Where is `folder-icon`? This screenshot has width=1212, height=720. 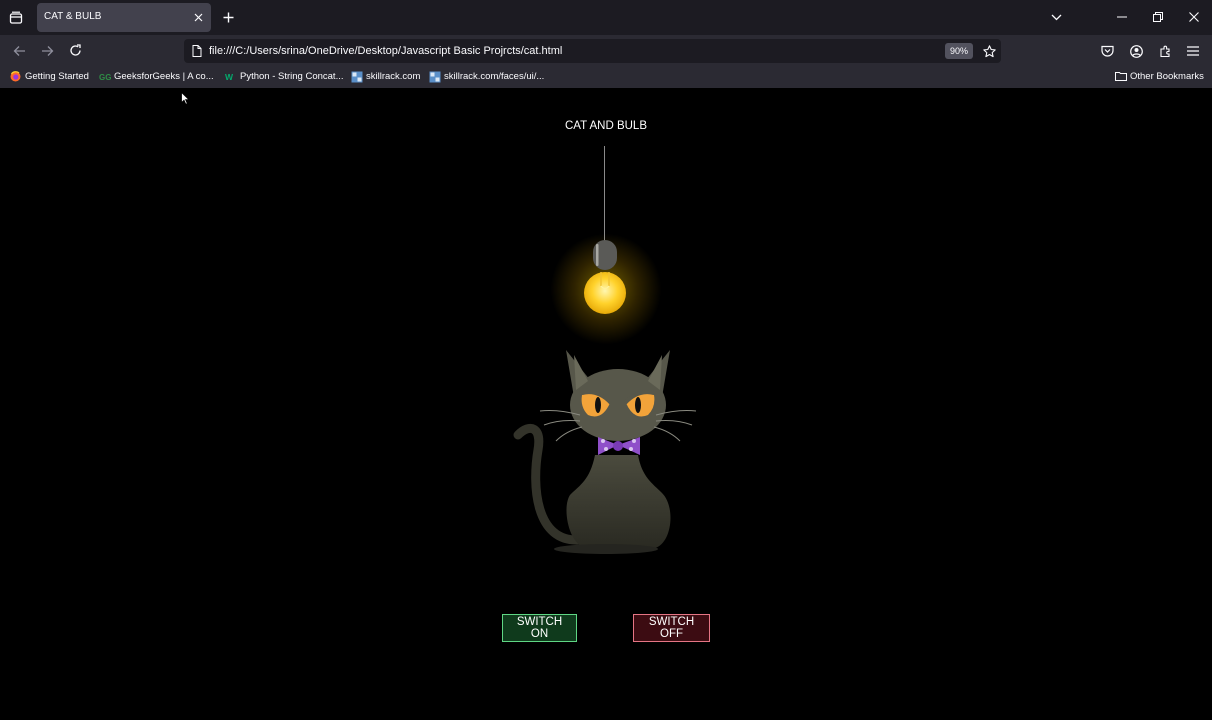 folder-icon is located at coordinates (1121, 76).